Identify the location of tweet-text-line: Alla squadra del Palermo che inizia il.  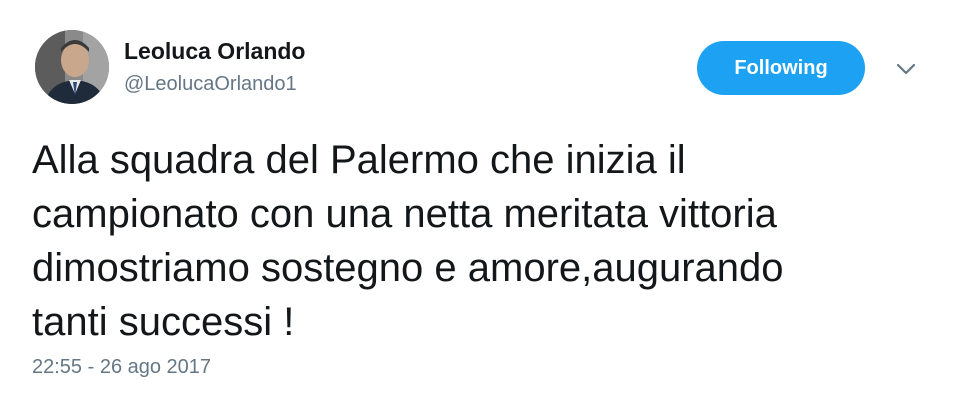
(359, 160).